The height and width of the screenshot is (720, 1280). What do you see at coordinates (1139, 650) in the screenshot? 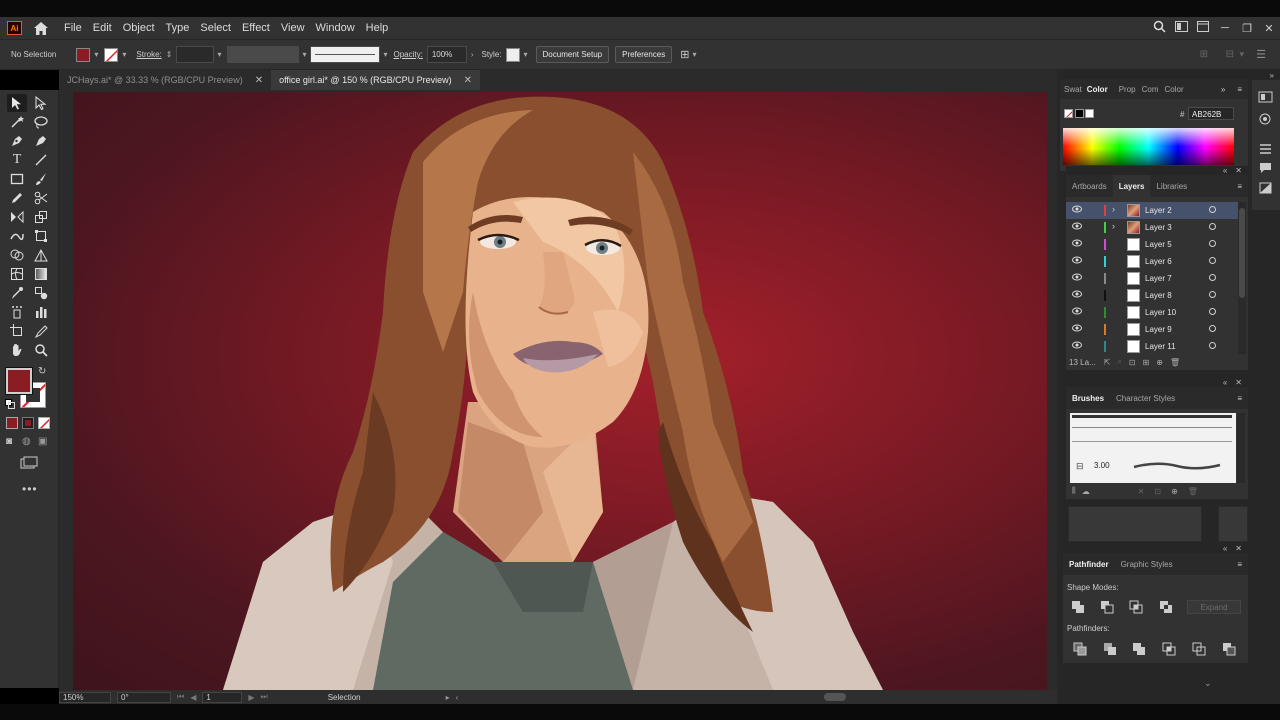
I see `merge-icon` at bounding box center [1139, 650].